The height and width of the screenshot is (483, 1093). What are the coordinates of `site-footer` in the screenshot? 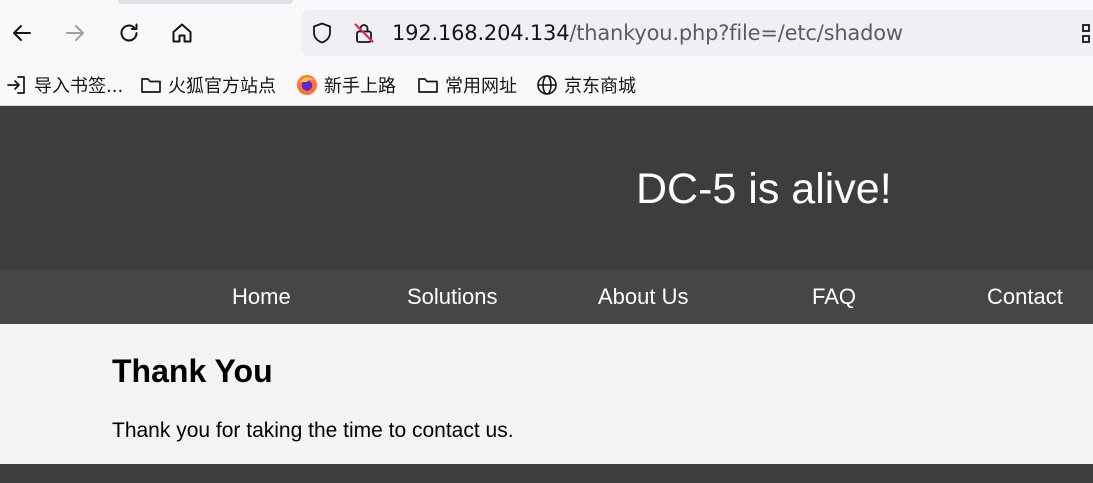 It's located at (546, 473).